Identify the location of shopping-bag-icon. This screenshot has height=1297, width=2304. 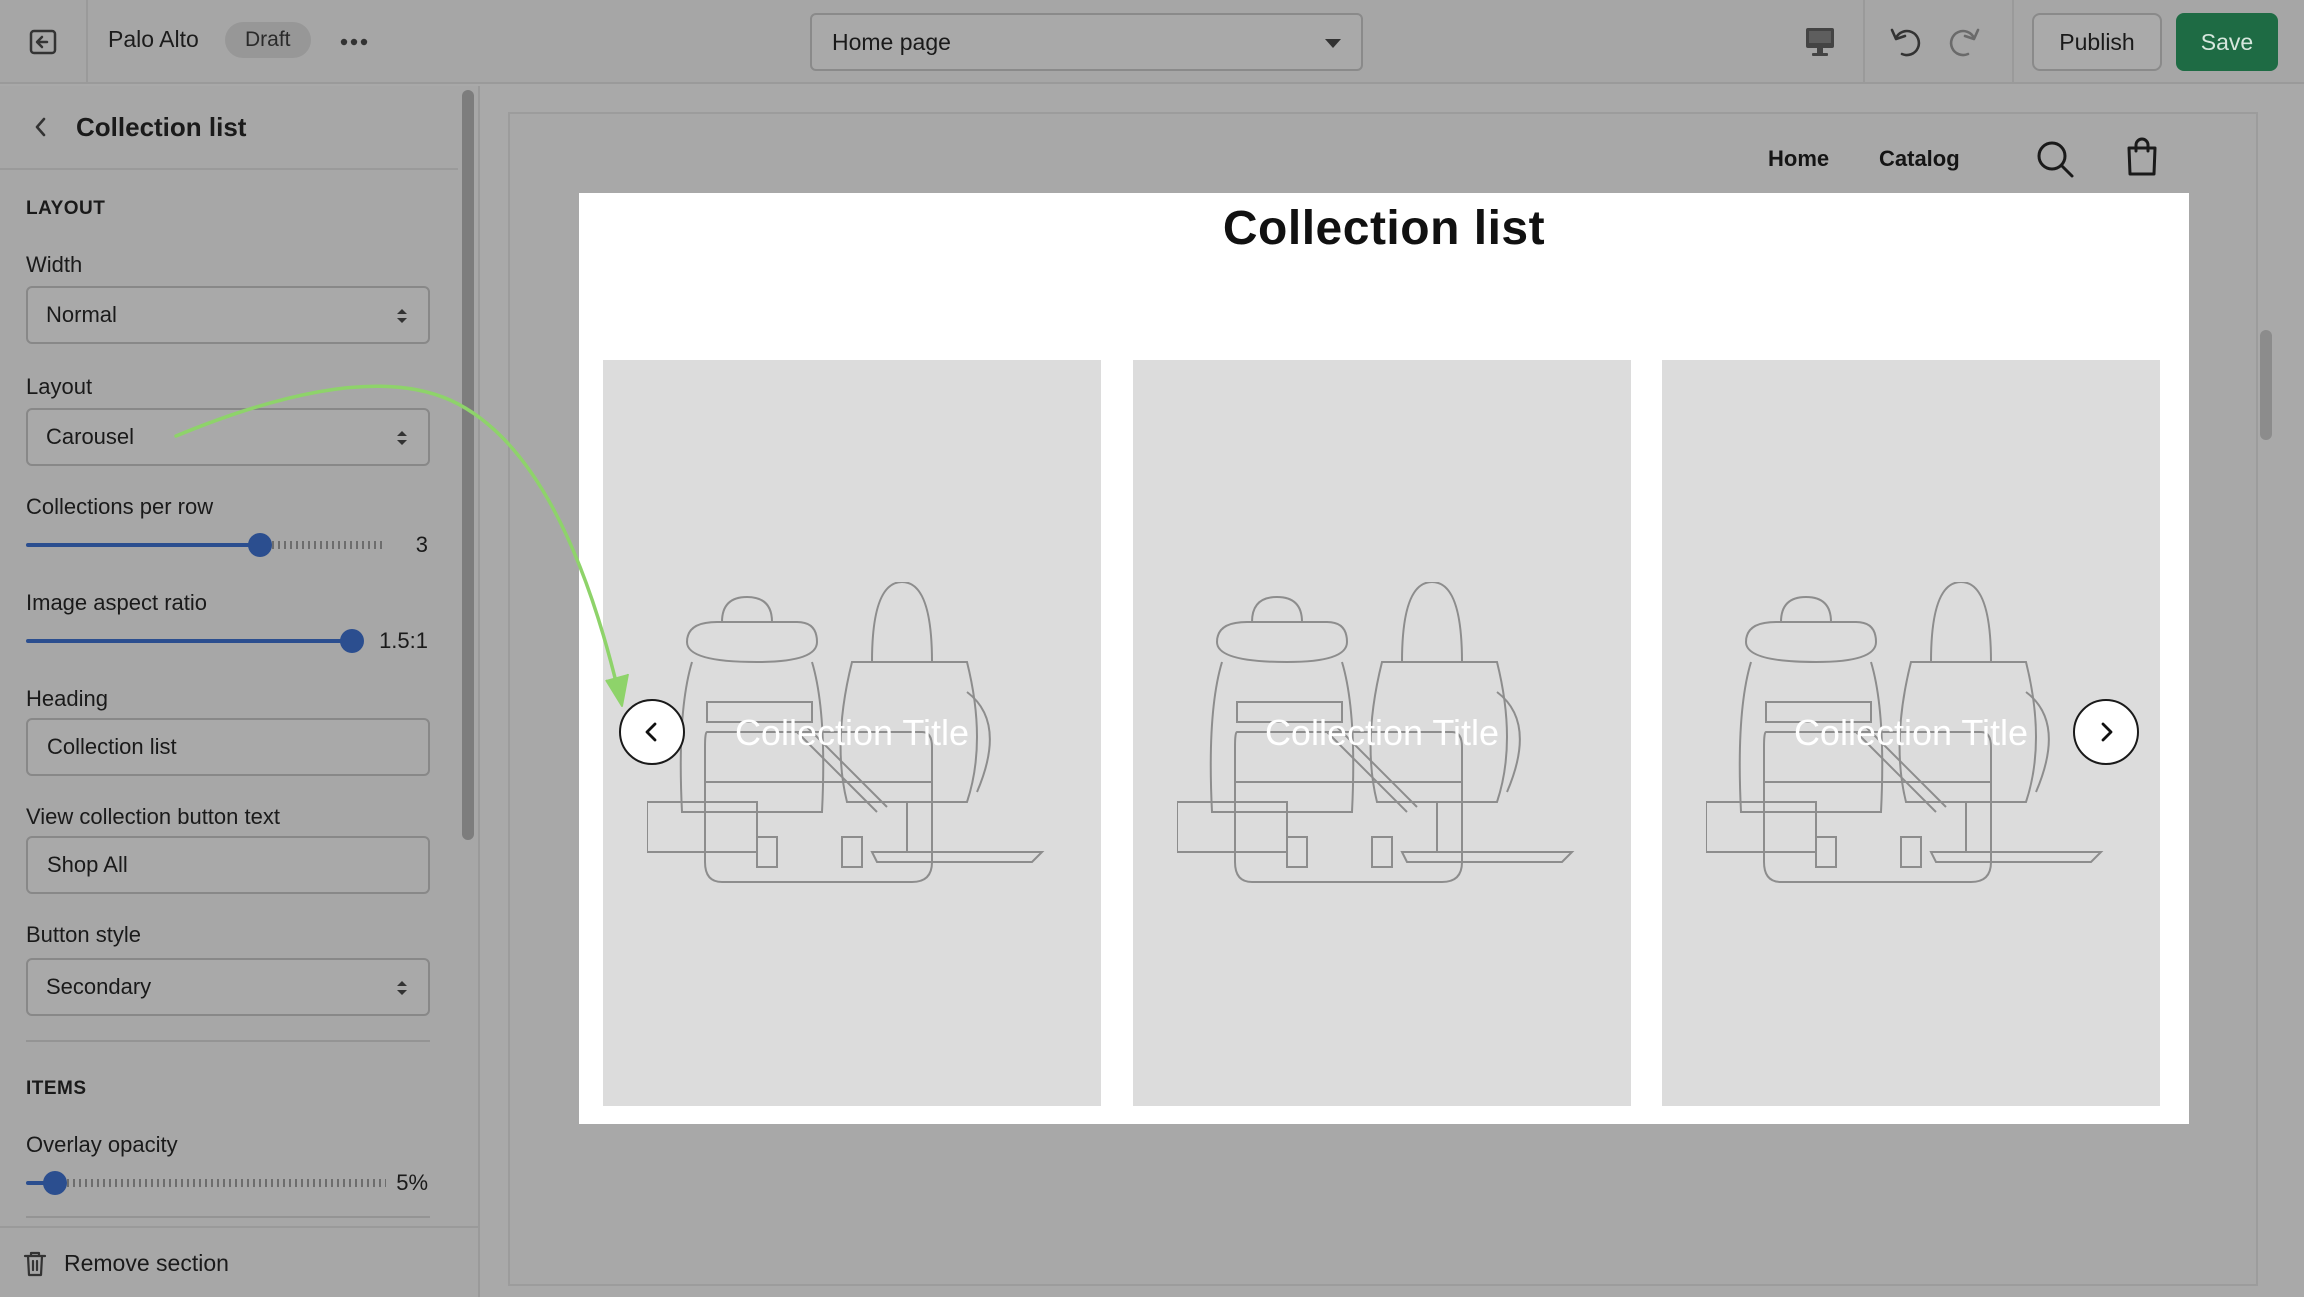
(2142, 157).